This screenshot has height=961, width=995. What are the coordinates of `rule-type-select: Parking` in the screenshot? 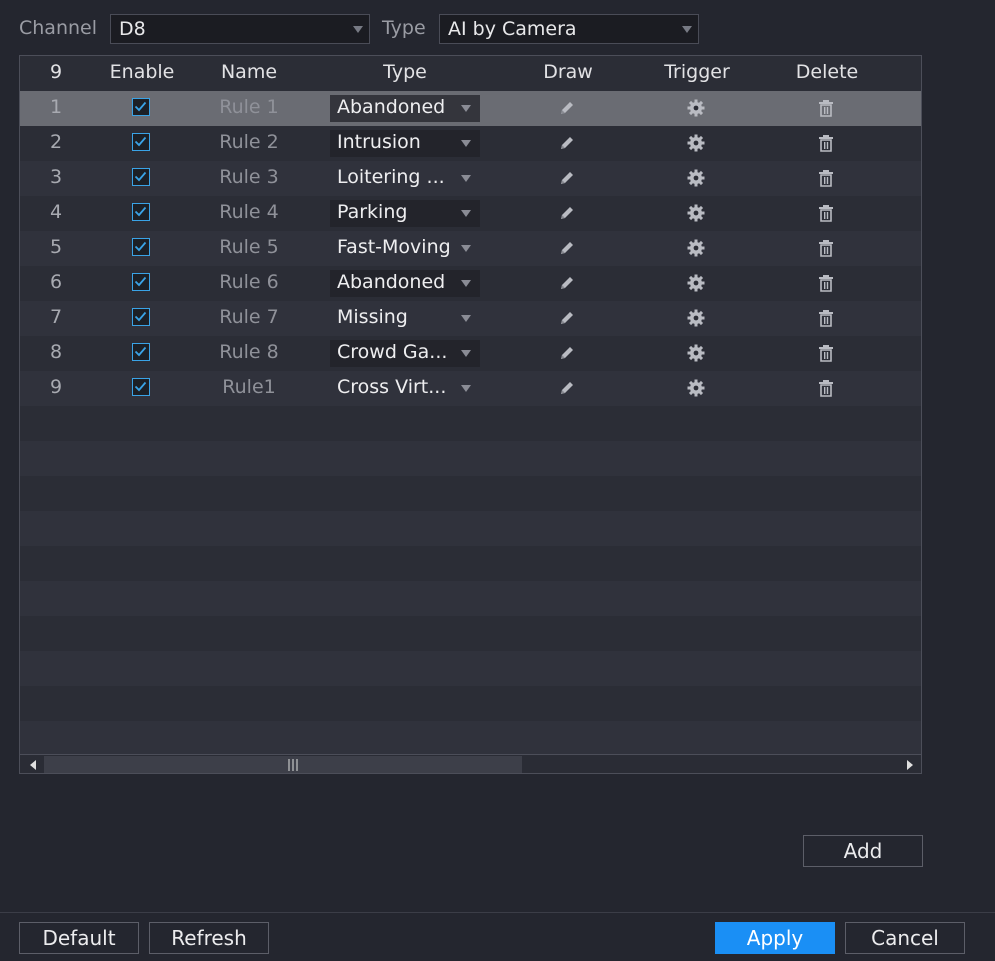 It's located at (405, 213).